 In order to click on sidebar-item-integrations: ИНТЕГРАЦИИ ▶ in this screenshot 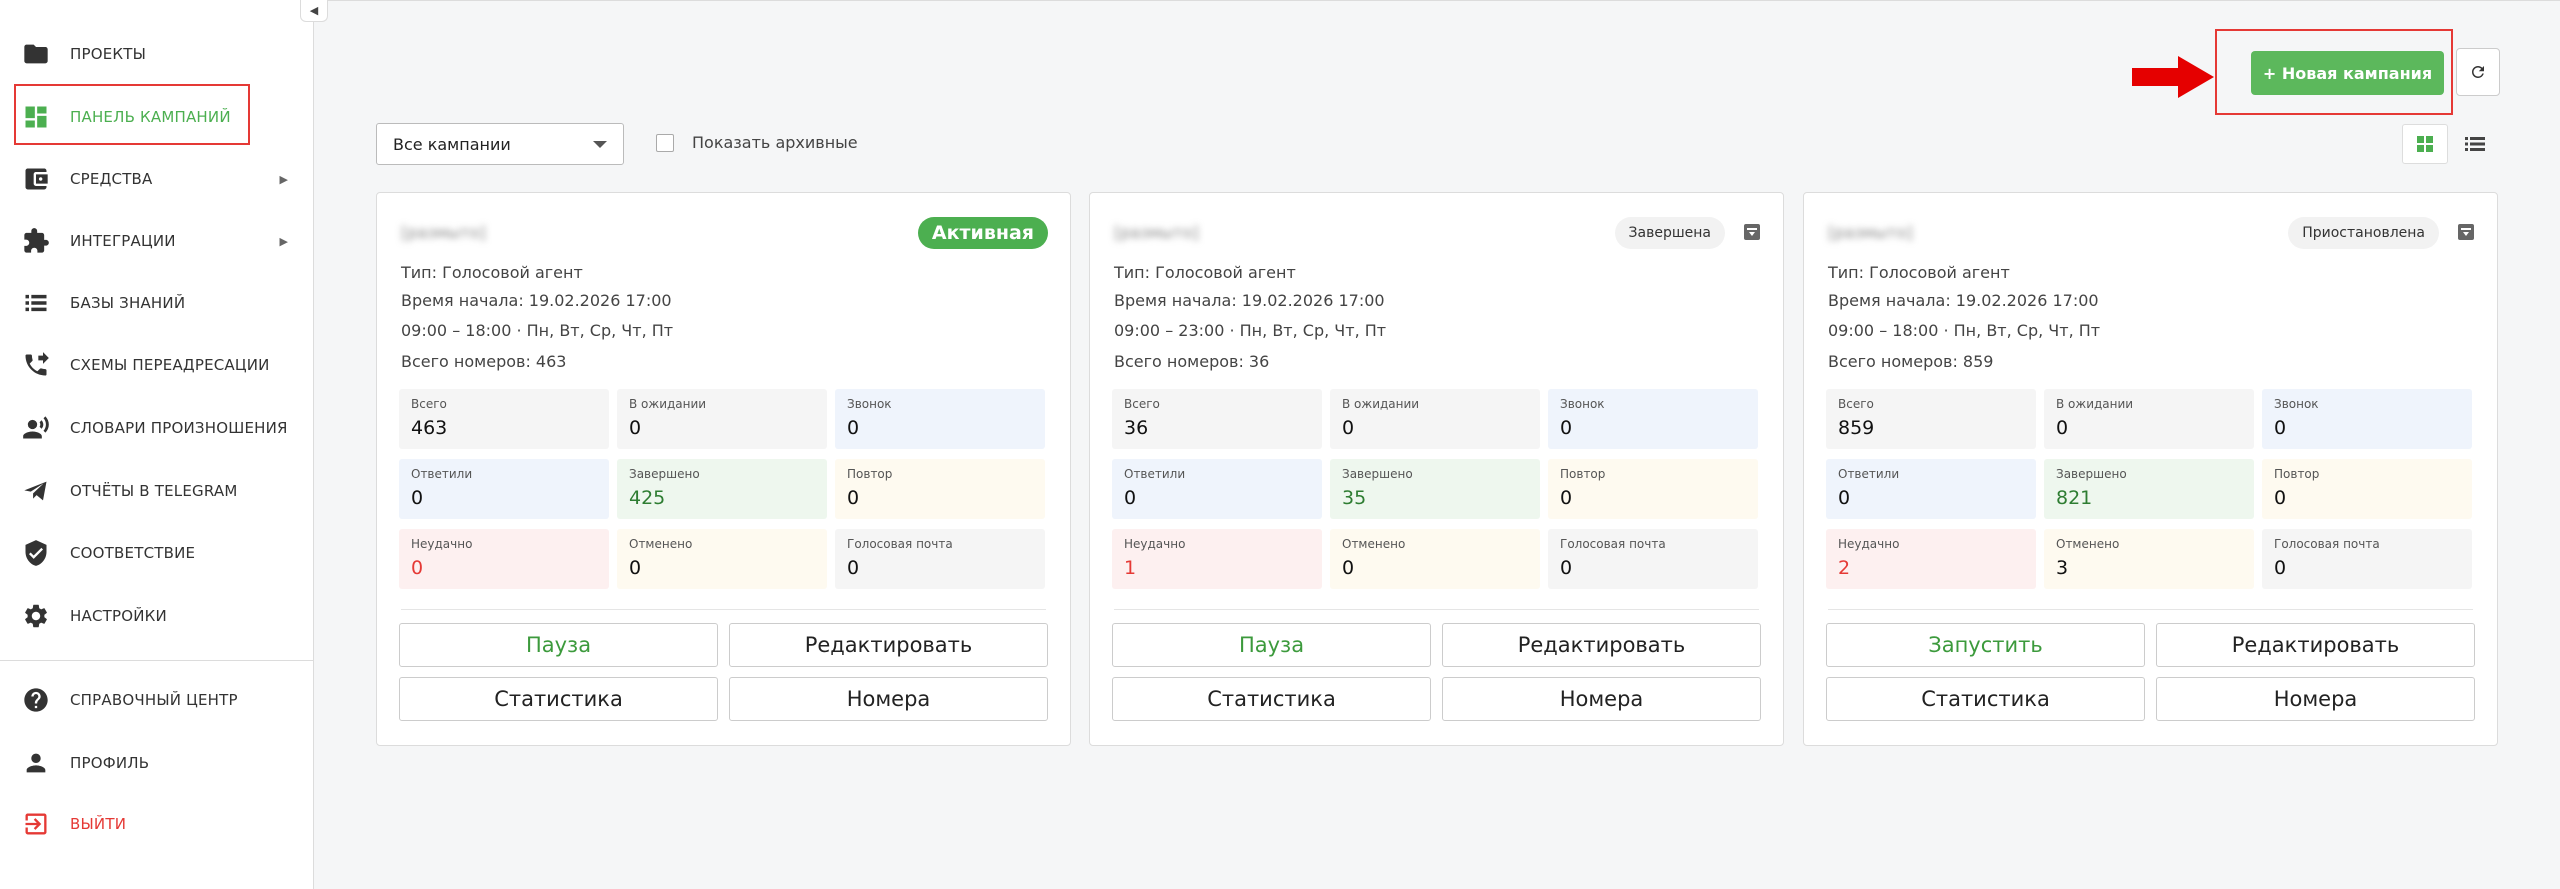, I will do `click(157, 241)`.